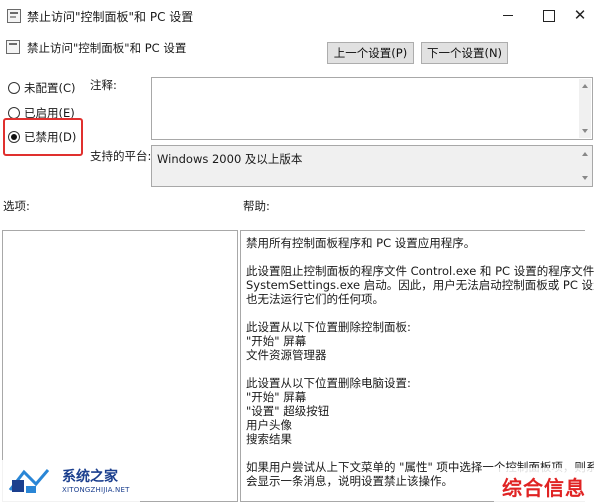 The height and width of the screenshot is (502, 594). I want to click on supported-platform-label: 支持的平台:, so click(121, 156).